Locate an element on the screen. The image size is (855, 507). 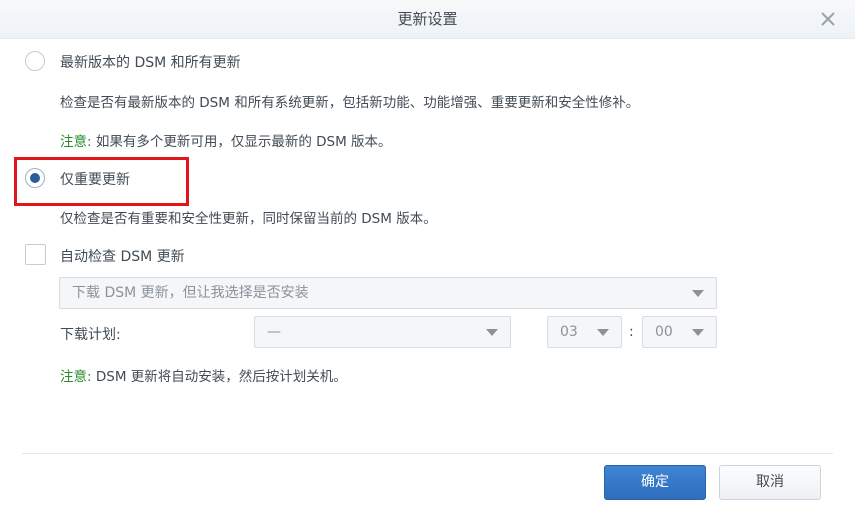
schedule-hour-value: 03 is located at coordinates (569, 332).